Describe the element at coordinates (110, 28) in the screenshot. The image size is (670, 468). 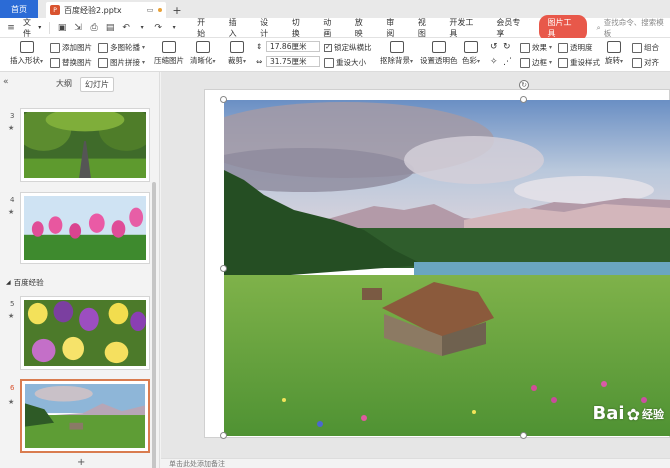
I see `print-preview-icon: ▤` at that location.